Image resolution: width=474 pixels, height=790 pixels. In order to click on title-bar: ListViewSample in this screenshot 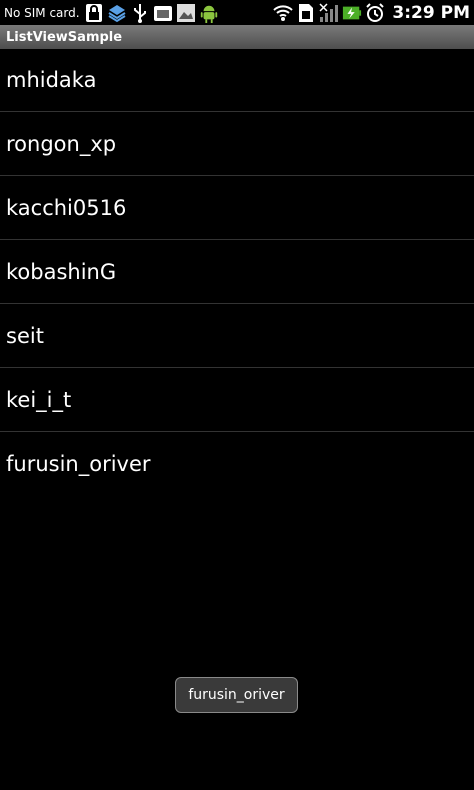, I will do `click(237, 37)`.